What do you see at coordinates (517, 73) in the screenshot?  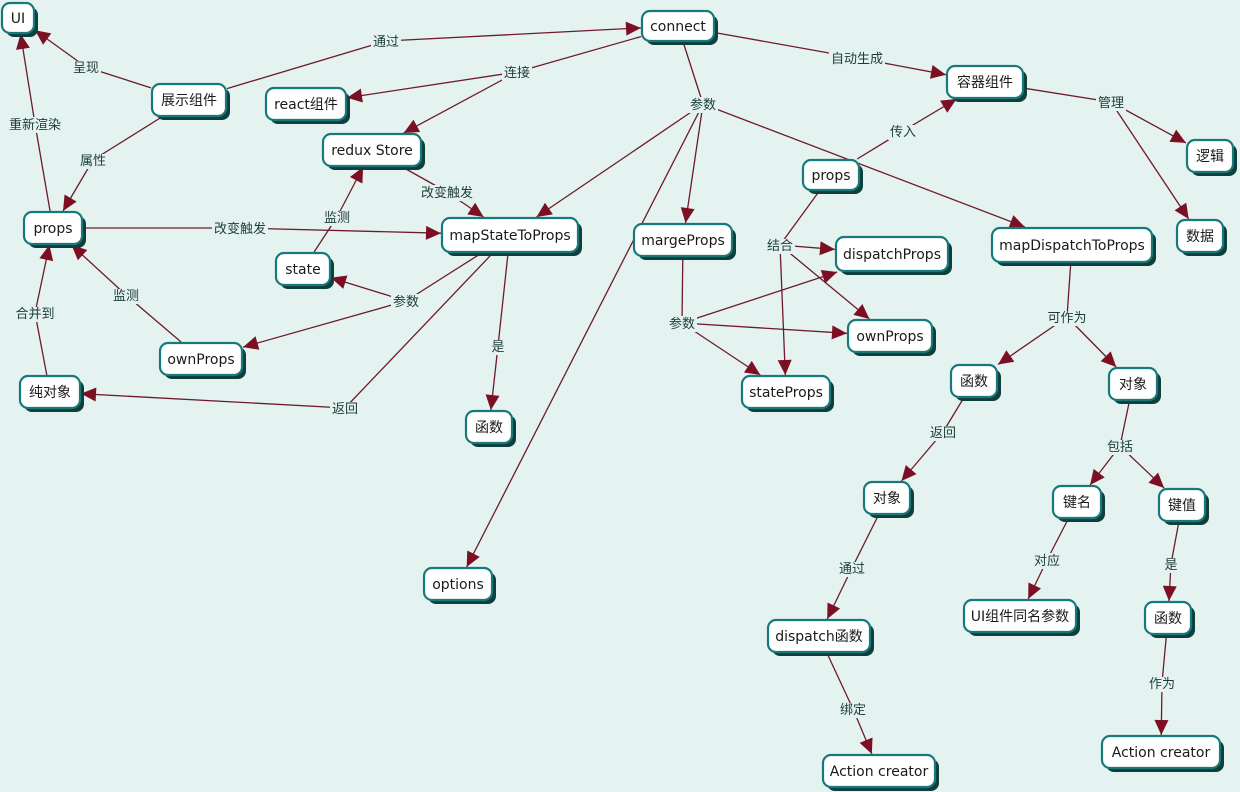 I see `link-label: 连接` at bounding box center [517, 73].